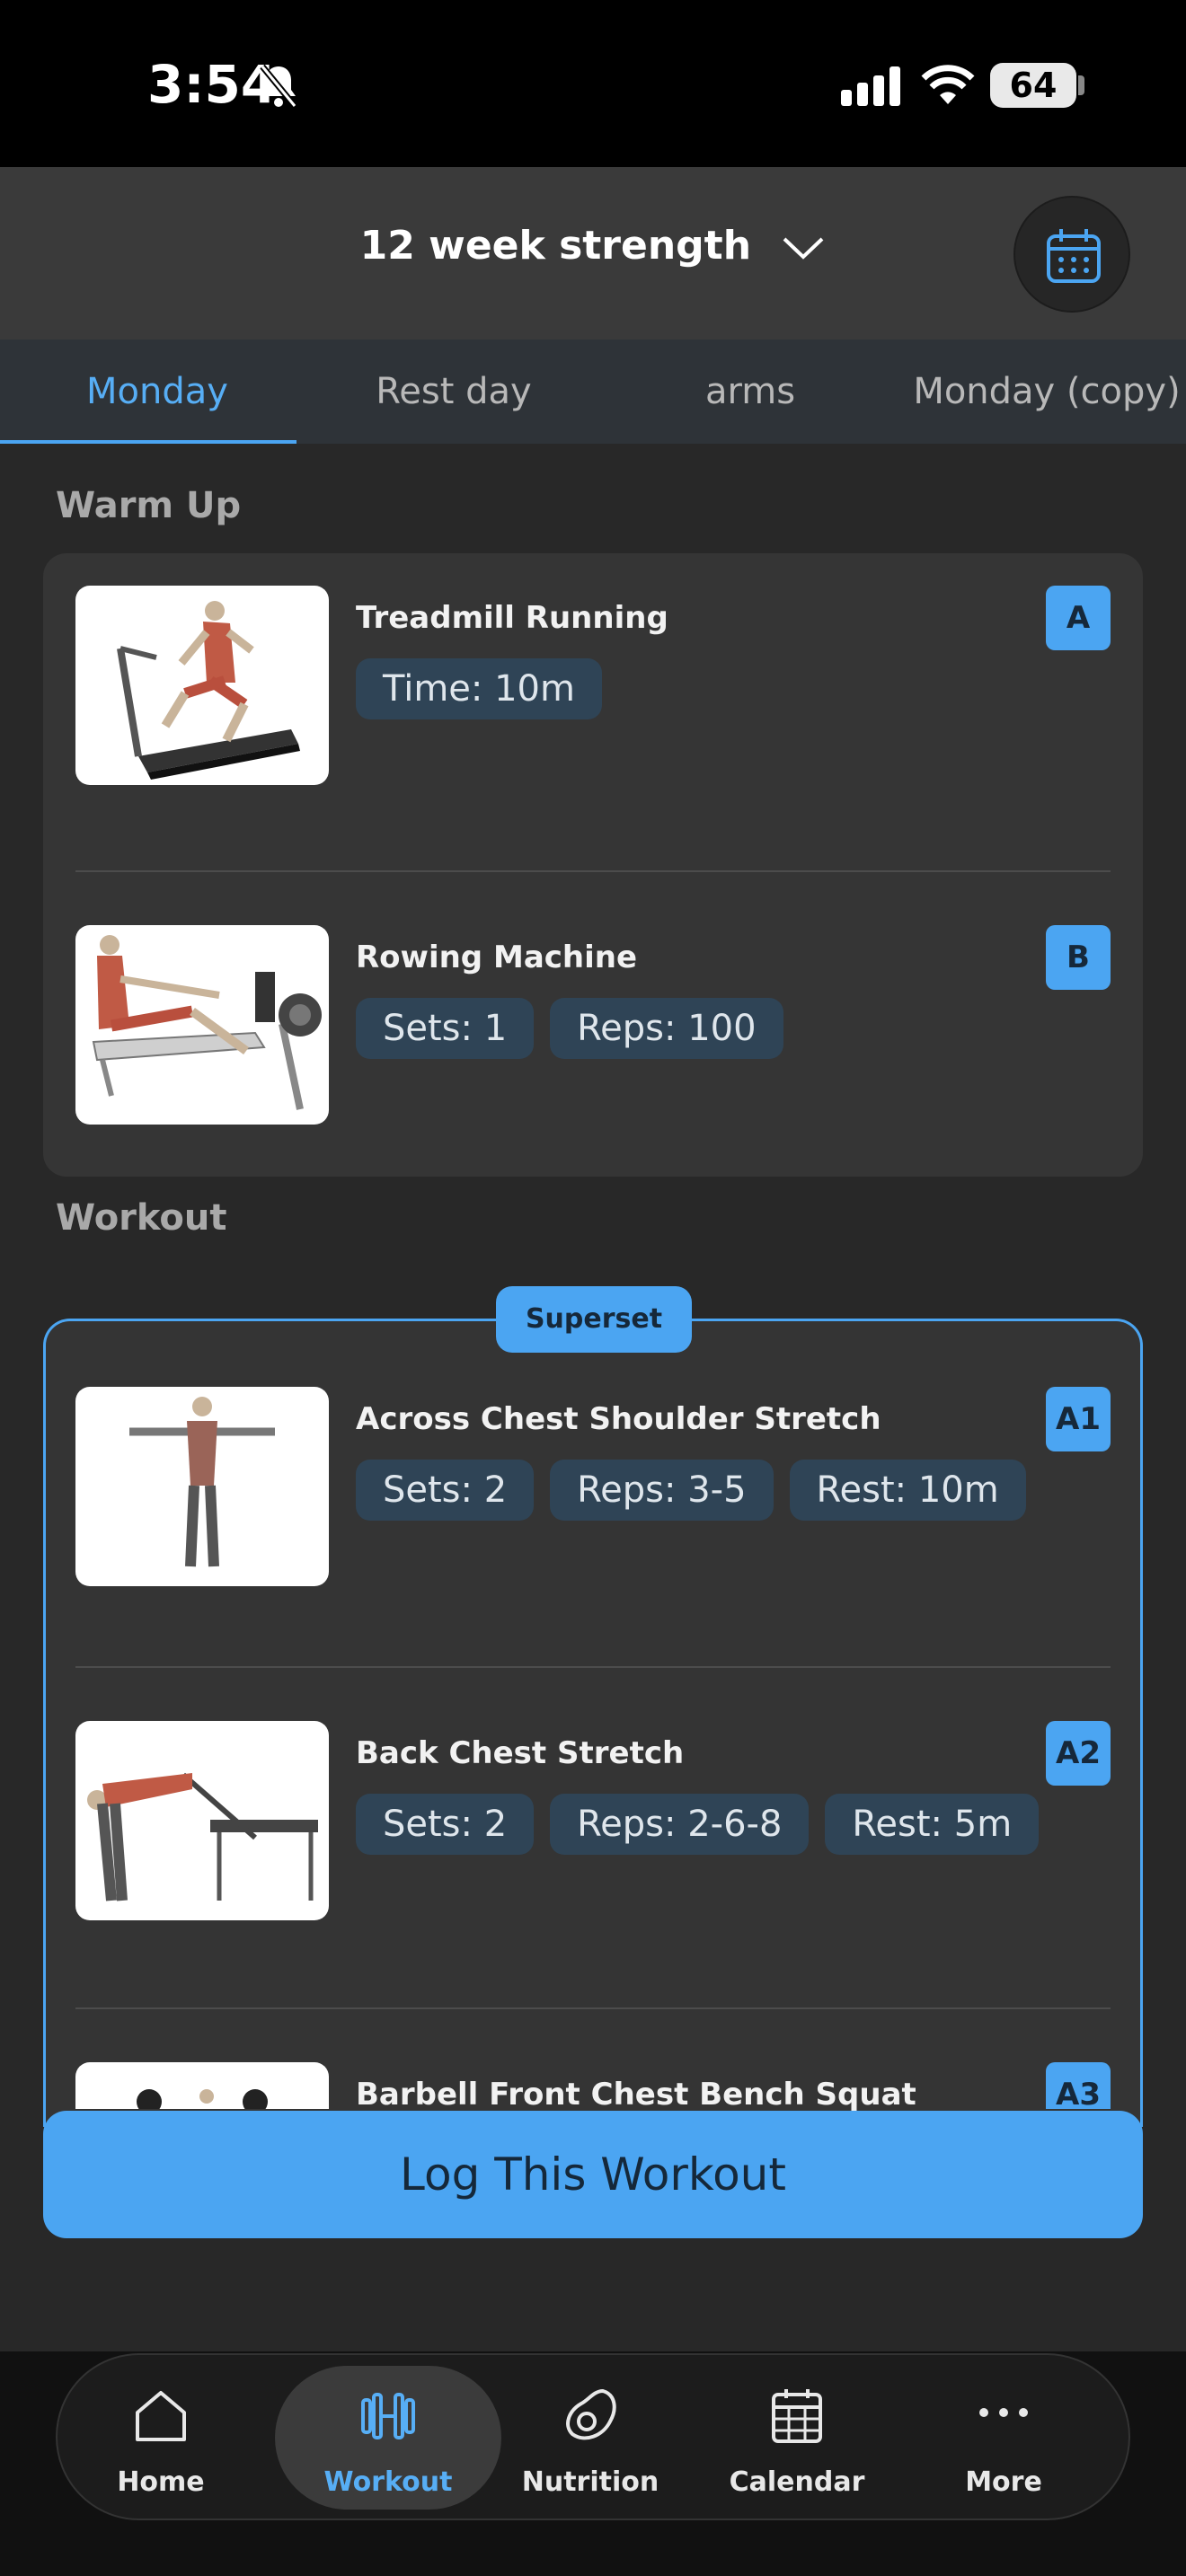 The image size is (1186, 2576). Describe the element at coordinates (594, 1319) in the screenshot. I see `superset-badge: Superset` at that location.